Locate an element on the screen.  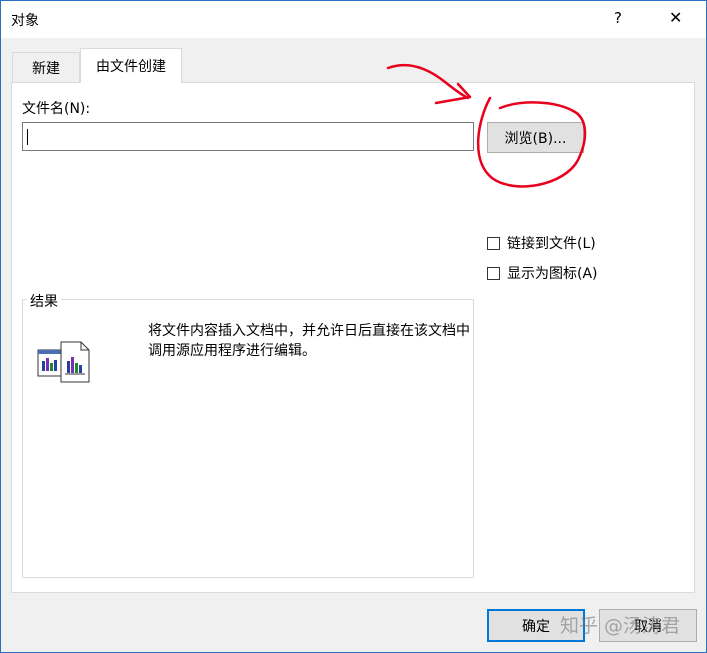
embedded-document-icon is located at coordinates (64, 364).